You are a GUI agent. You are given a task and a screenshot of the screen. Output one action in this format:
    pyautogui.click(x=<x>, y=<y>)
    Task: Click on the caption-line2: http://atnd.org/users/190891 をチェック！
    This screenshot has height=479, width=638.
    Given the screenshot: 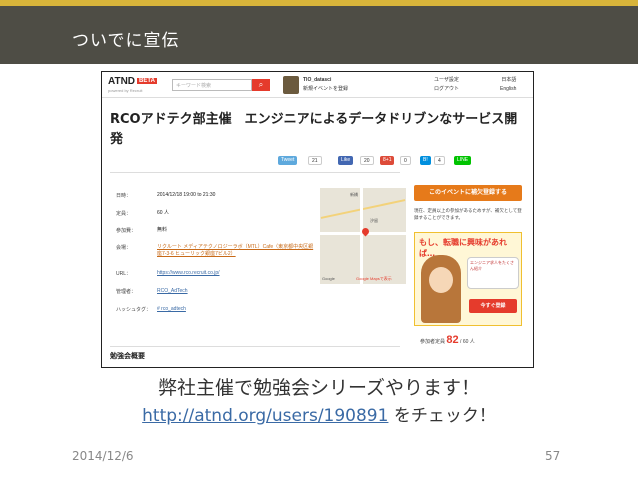 What is the action you would take?
    pyautogui.click(x=319, y=413)
    